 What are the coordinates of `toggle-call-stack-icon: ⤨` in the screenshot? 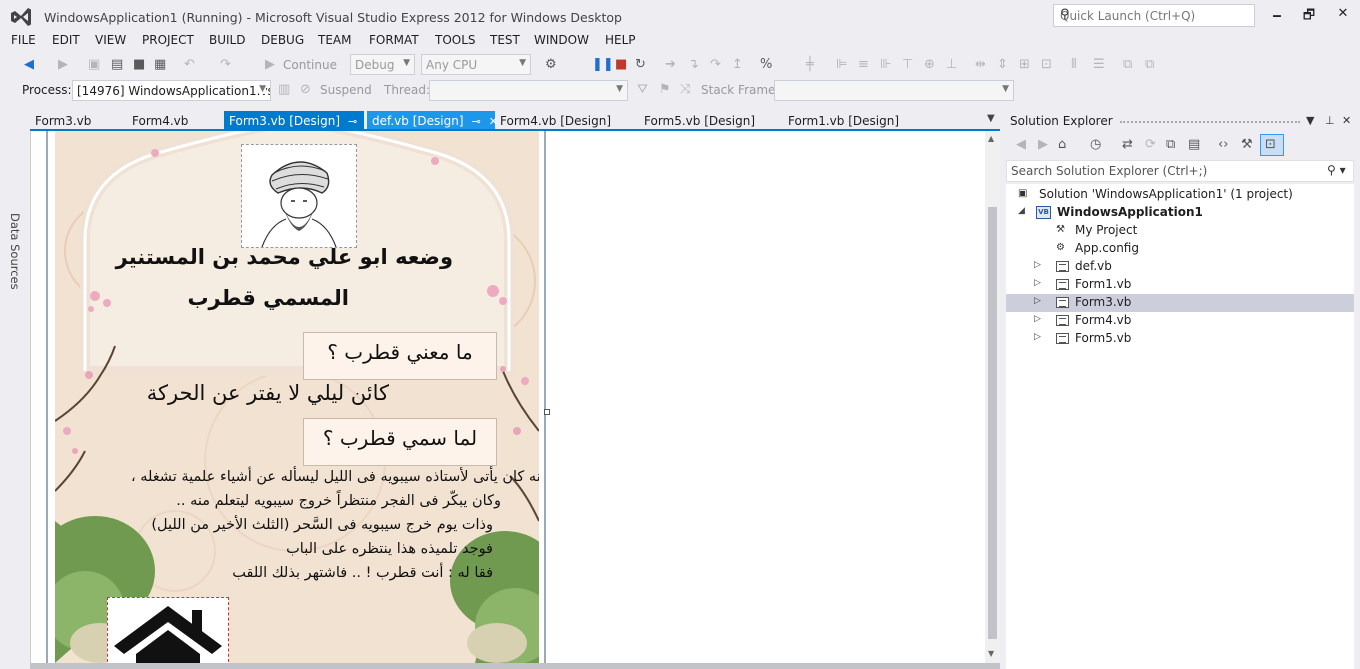 It's located at (685, 89).